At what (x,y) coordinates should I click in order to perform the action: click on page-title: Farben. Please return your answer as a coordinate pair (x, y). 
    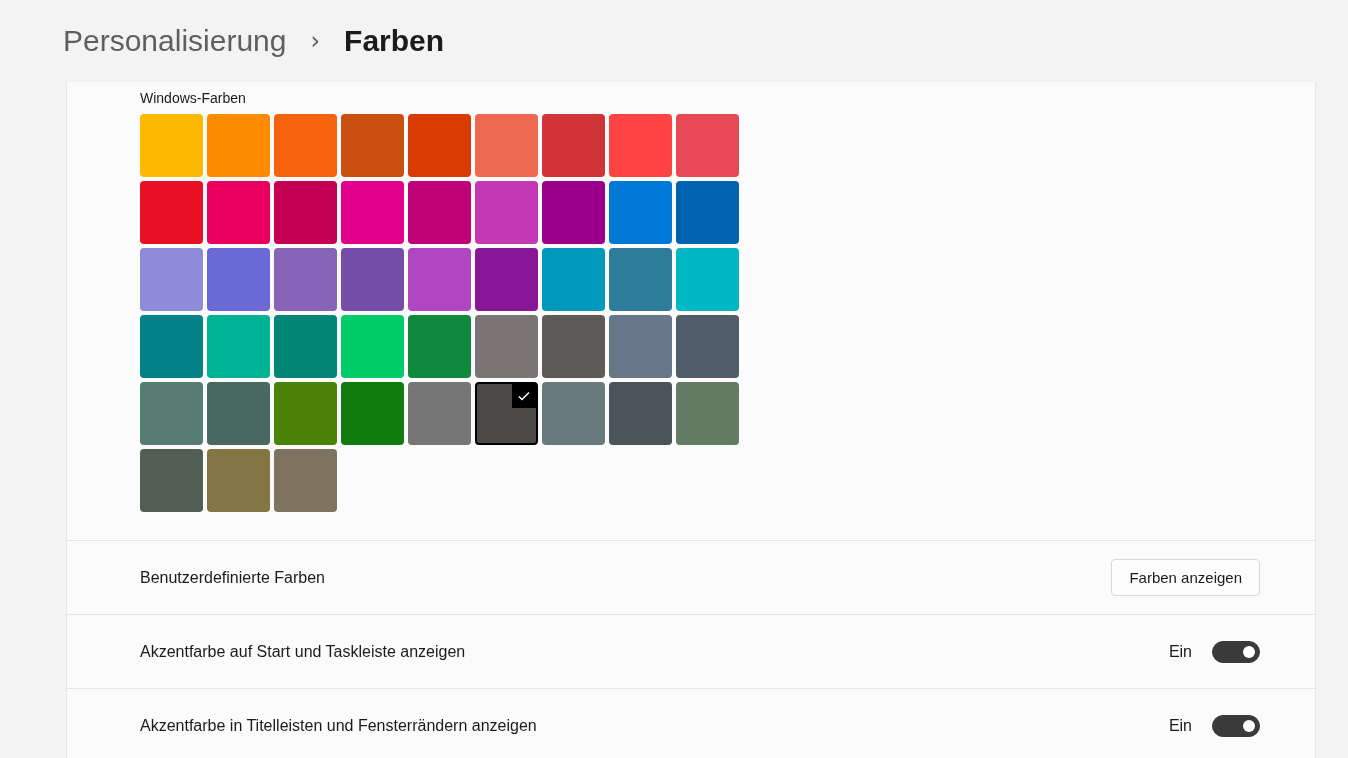
    Looking at the image, I should click on (394, 41).